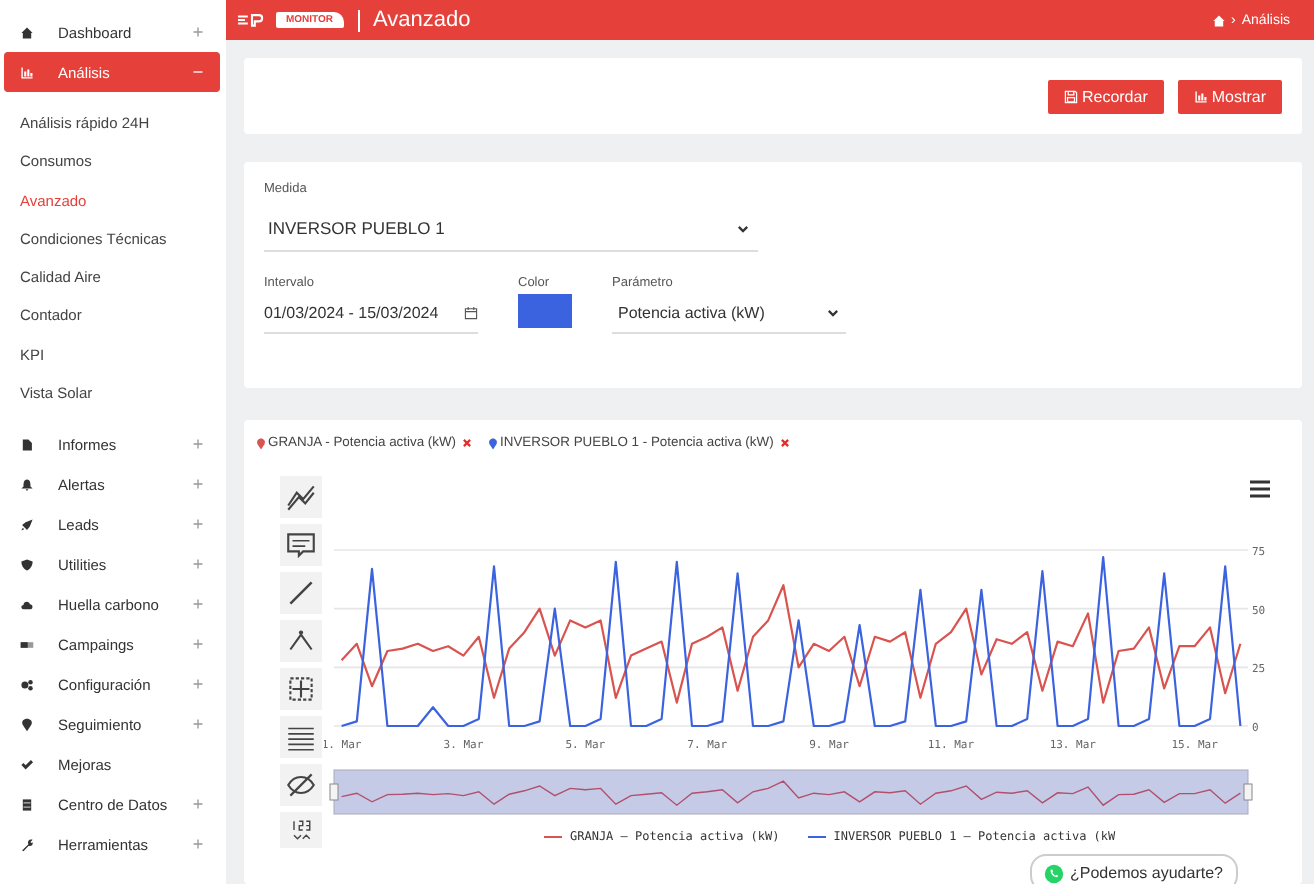 This screenshot has width=1314, height=884. I want to click on chat-icon, so click(1054, 873).